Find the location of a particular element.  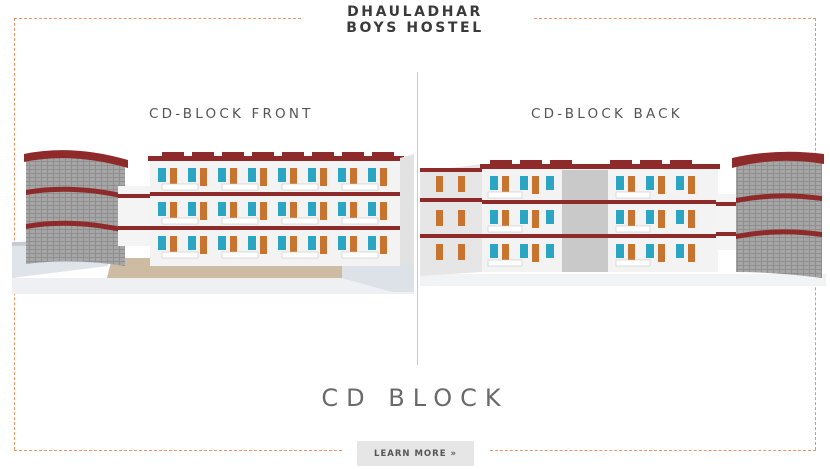

block-title: CD BLOCK is located at coordinates (415, 398).